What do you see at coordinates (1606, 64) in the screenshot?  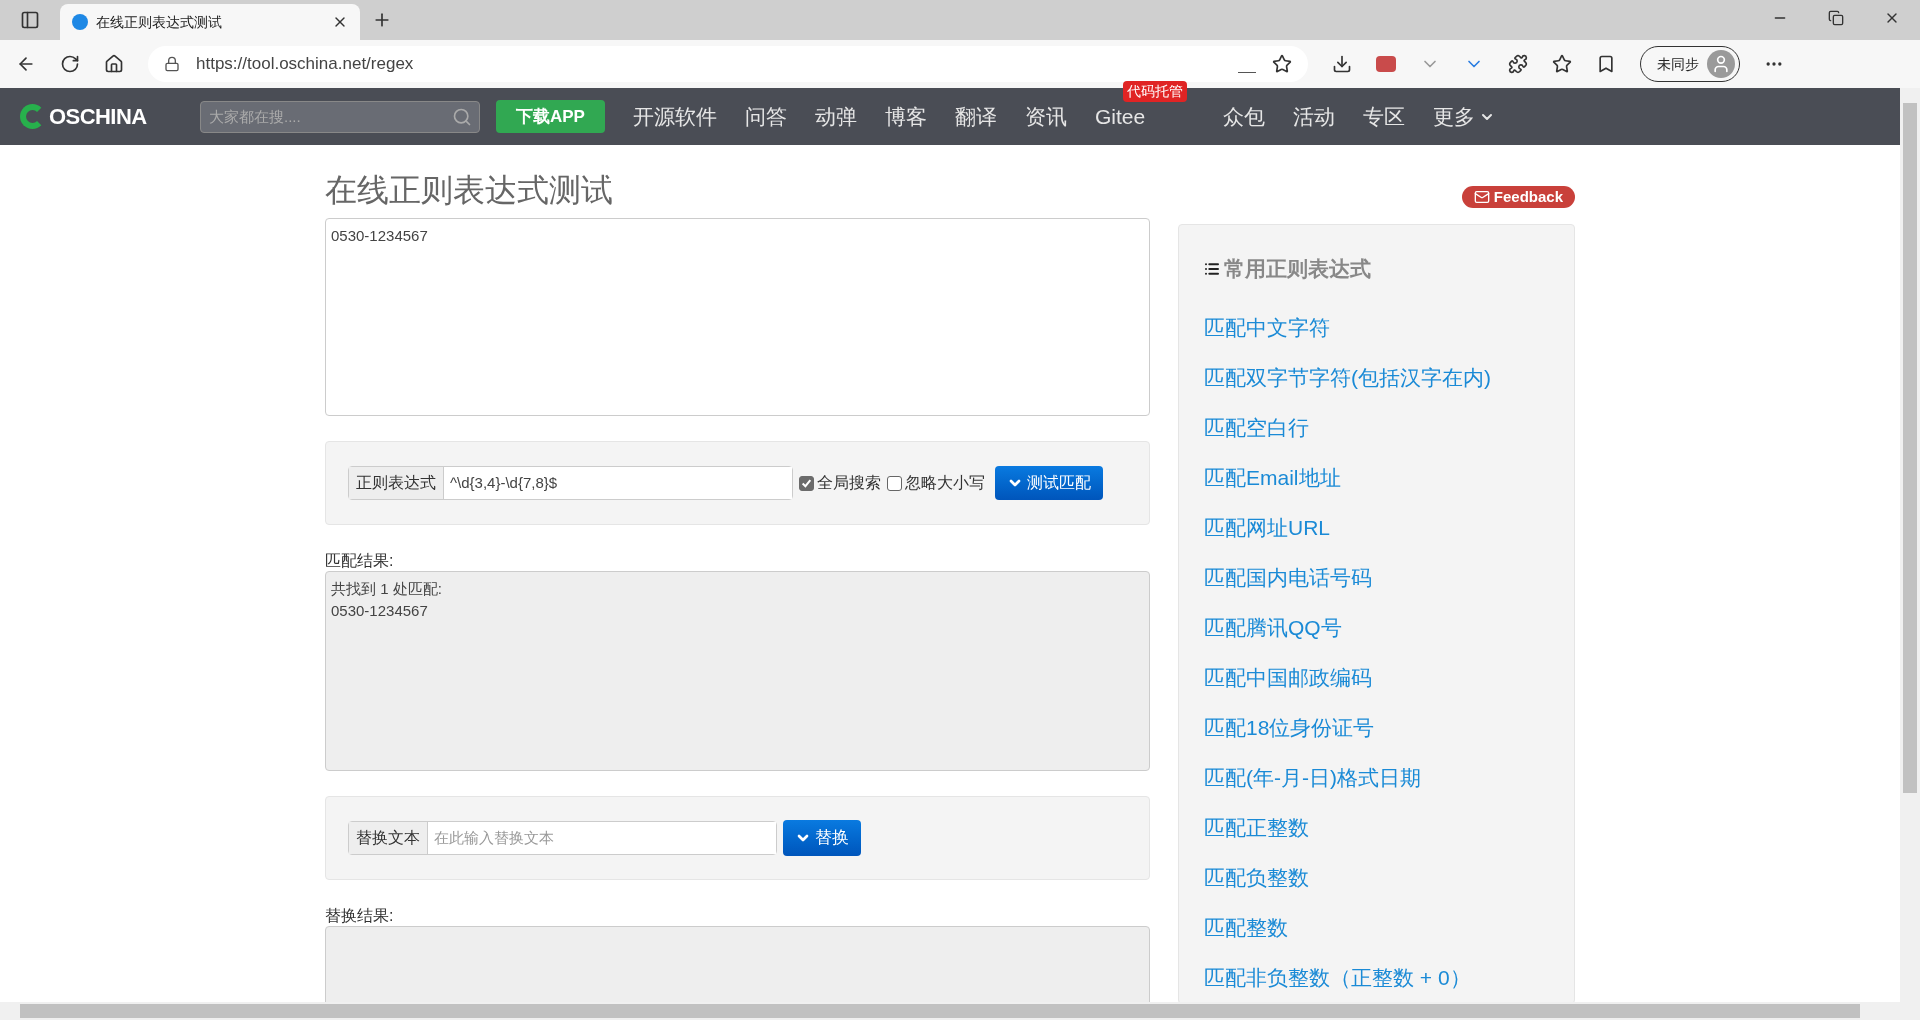 I see `collections-icon` at bounding box center [1606, 64].